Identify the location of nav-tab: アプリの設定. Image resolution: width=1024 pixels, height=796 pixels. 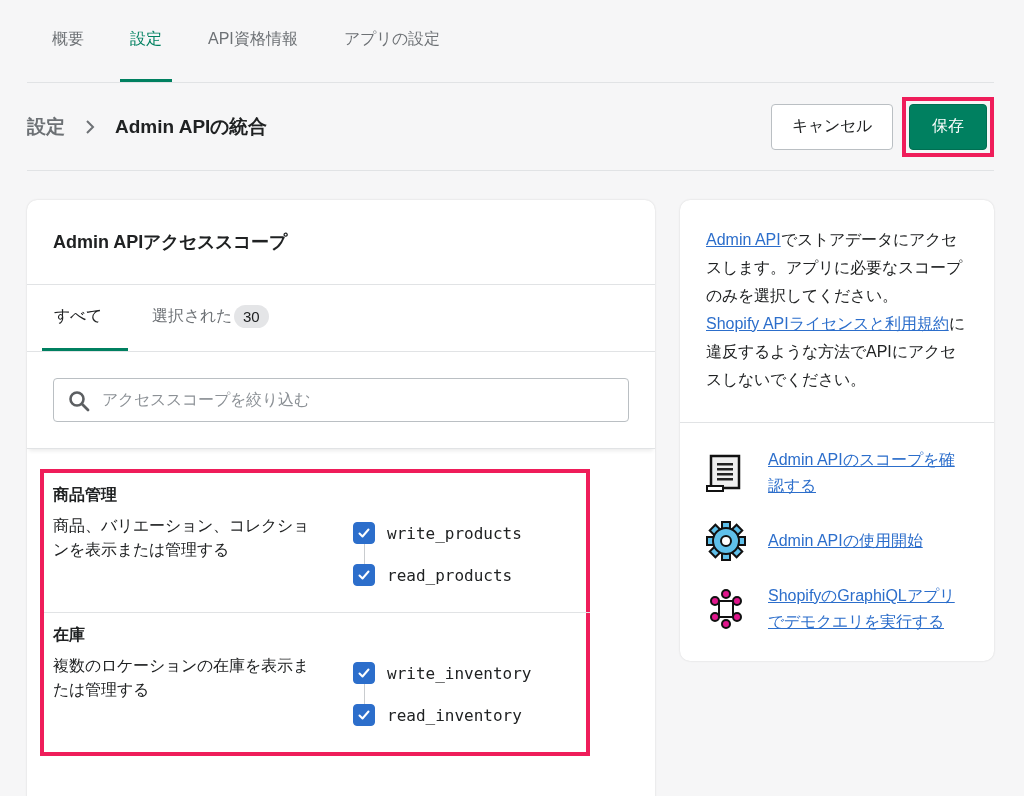
(391, 41).